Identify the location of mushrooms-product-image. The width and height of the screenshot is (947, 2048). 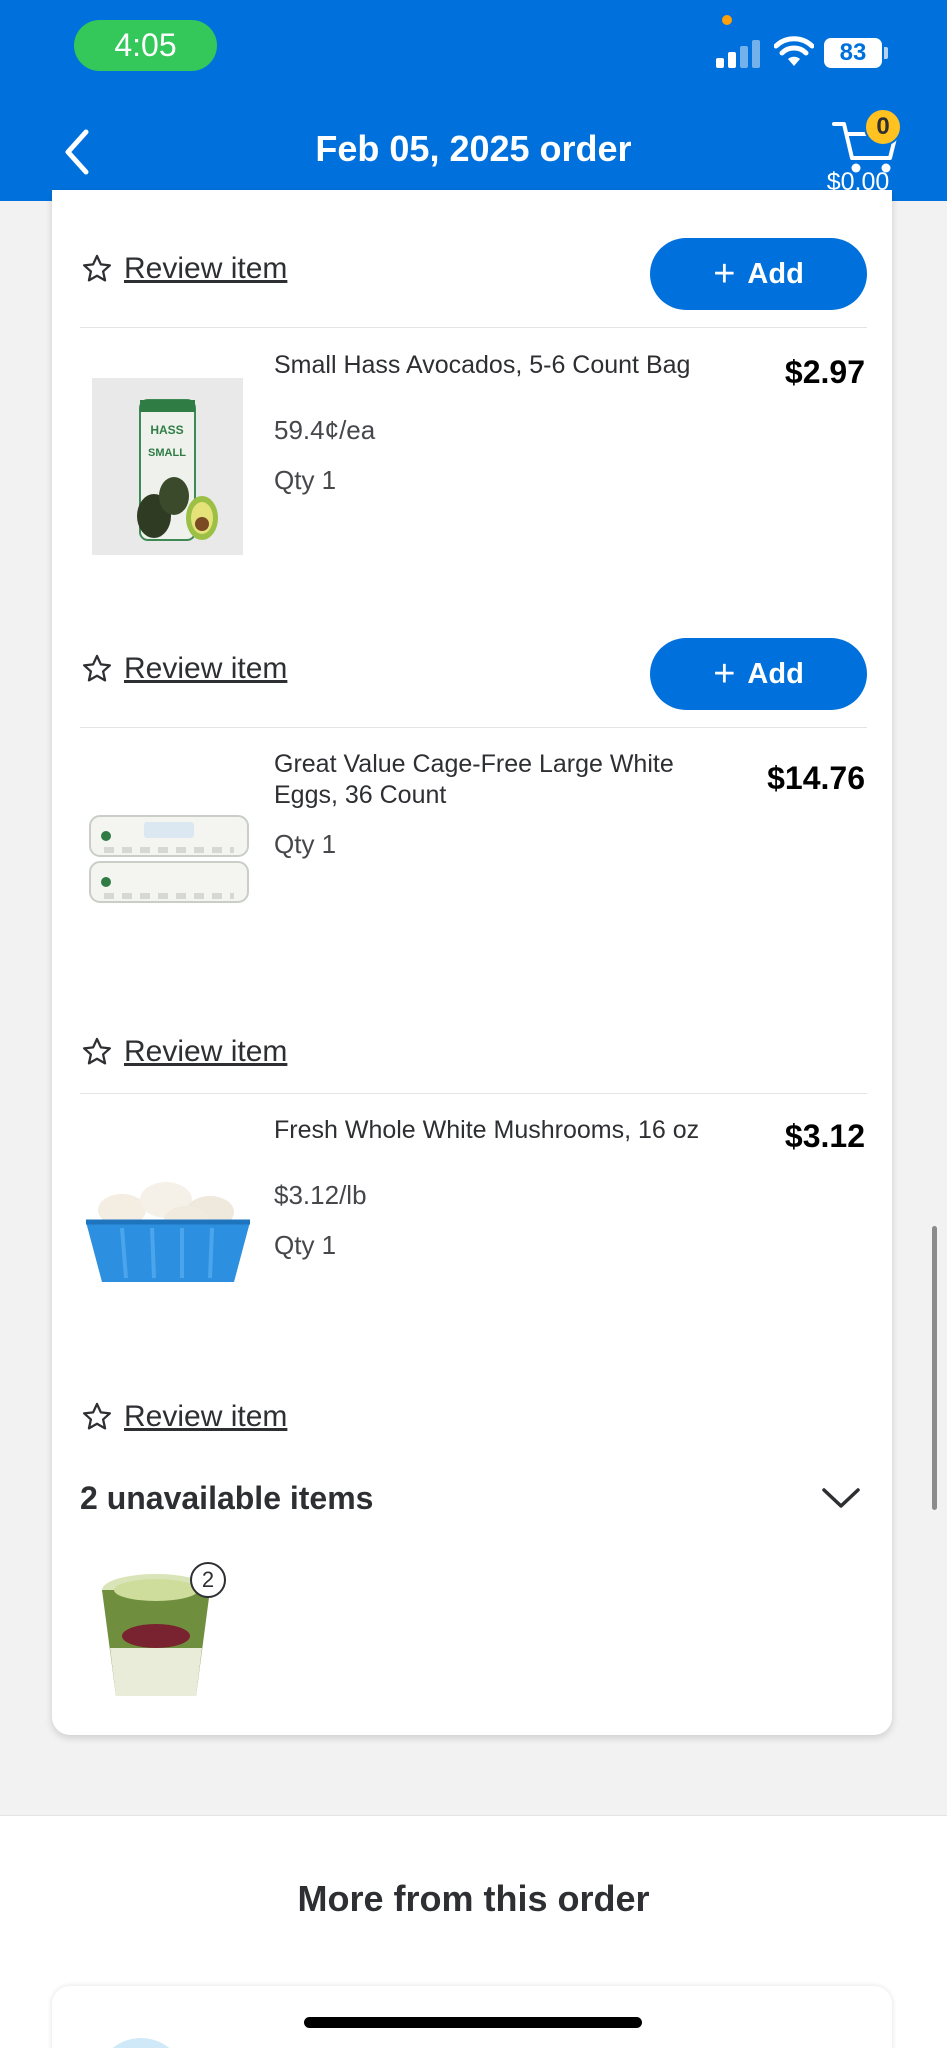
(168, 1230).